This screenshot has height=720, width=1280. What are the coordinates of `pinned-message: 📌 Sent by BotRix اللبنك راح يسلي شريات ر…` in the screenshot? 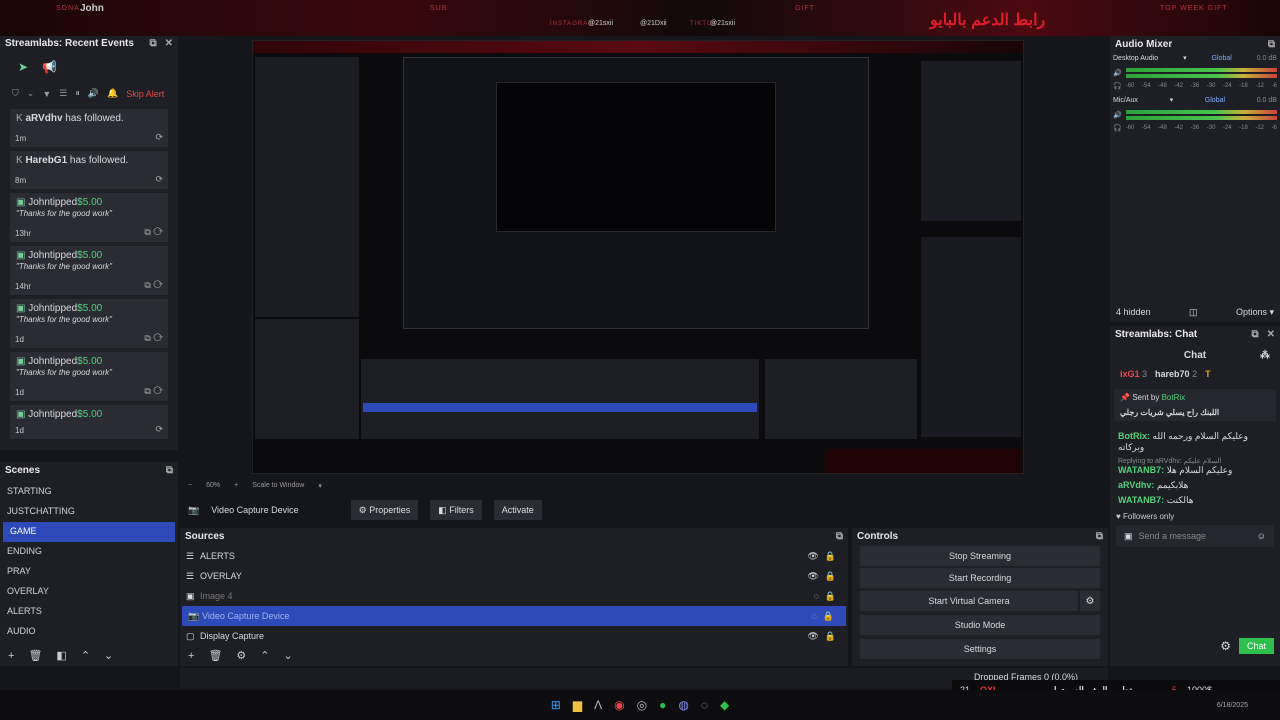 It's located at (1195, 405).